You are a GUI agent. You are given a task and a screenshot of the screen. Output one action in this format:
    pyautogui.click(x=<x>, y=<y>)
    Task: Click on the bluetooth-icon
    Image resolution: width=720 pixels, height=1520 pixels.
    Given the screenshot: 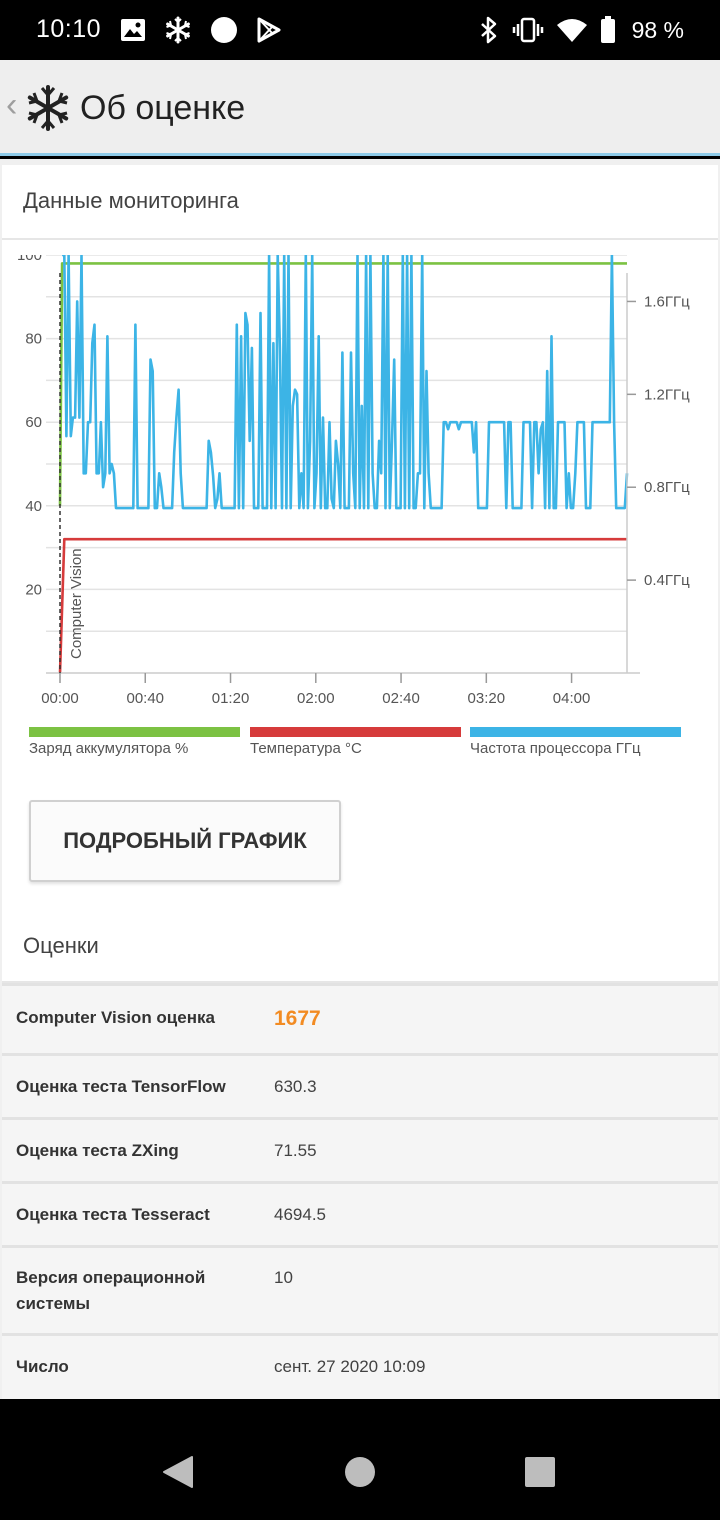 What is the action you would take?
    pyautogui.click(x=488, y=30)
    